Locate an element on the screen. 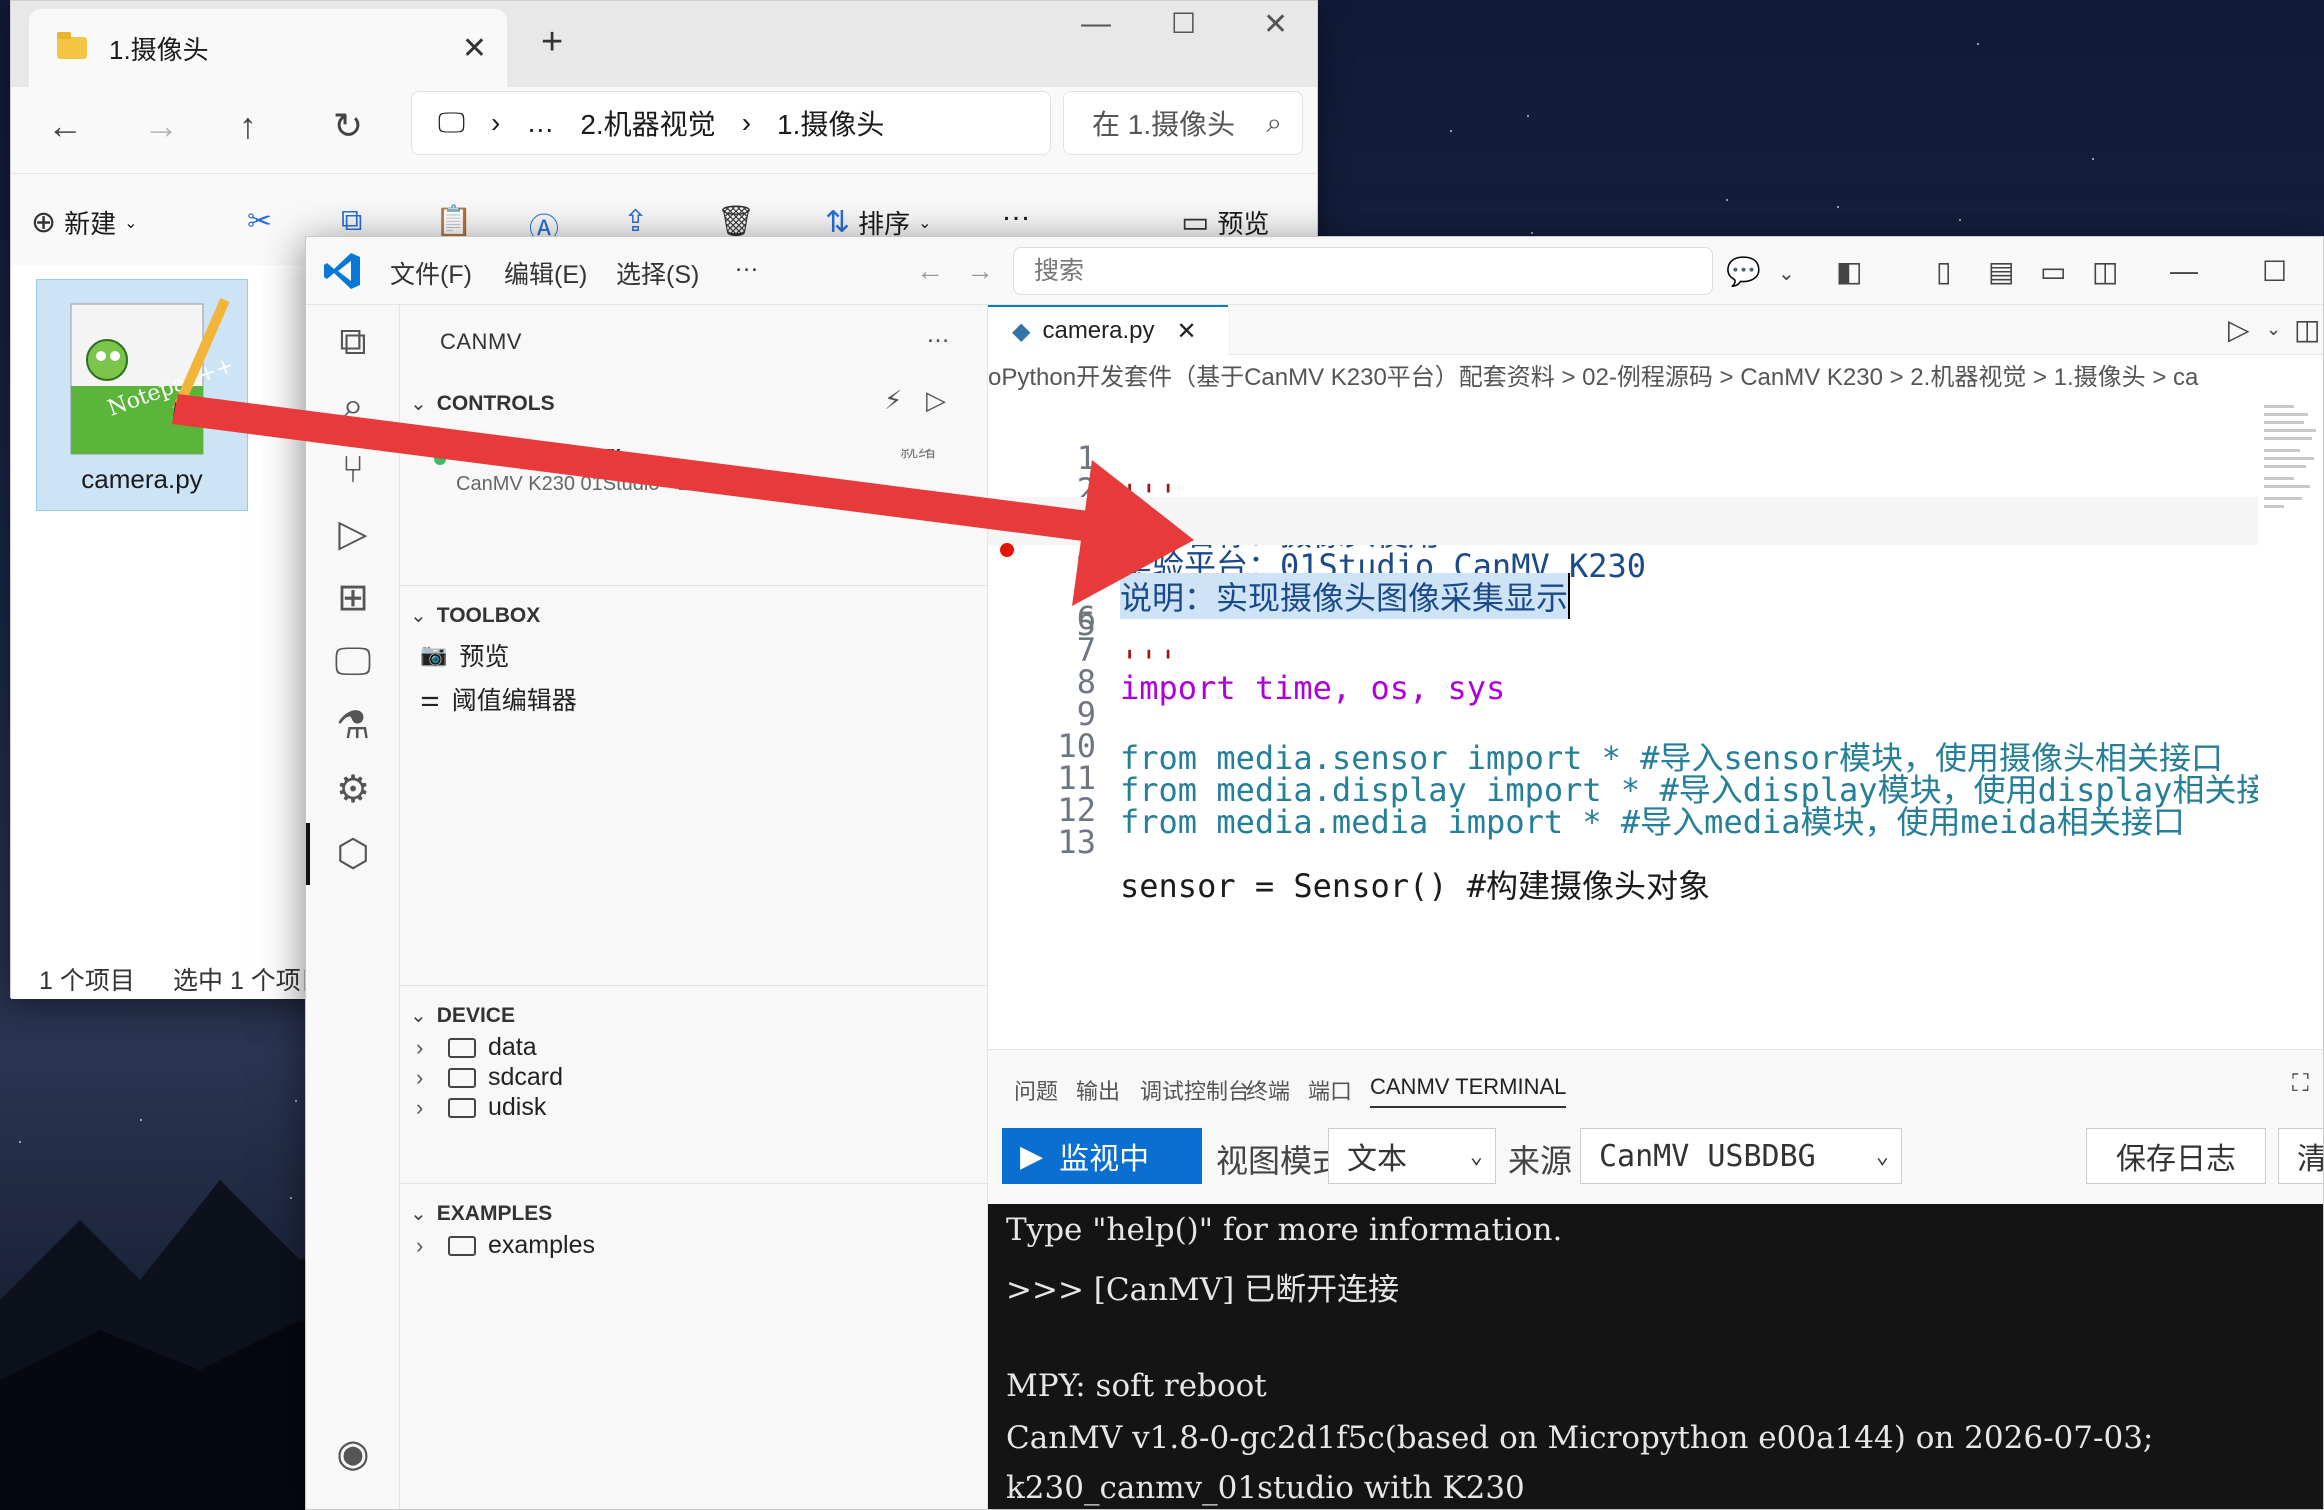  device-item-sdcard: › sdcard is located at coordinates (489, 1077).